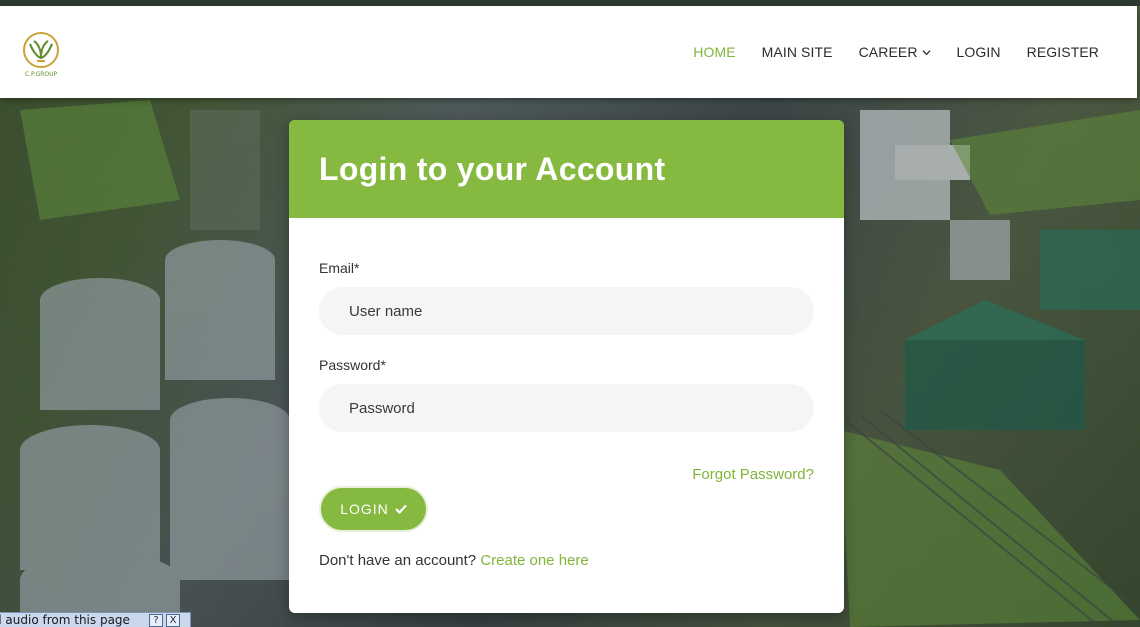 The height and width of the screenshot is (627, 1140). Describe the element at coordinates (534, 560) in the screenshot. I see `create-account-link: Create one here` at that location.